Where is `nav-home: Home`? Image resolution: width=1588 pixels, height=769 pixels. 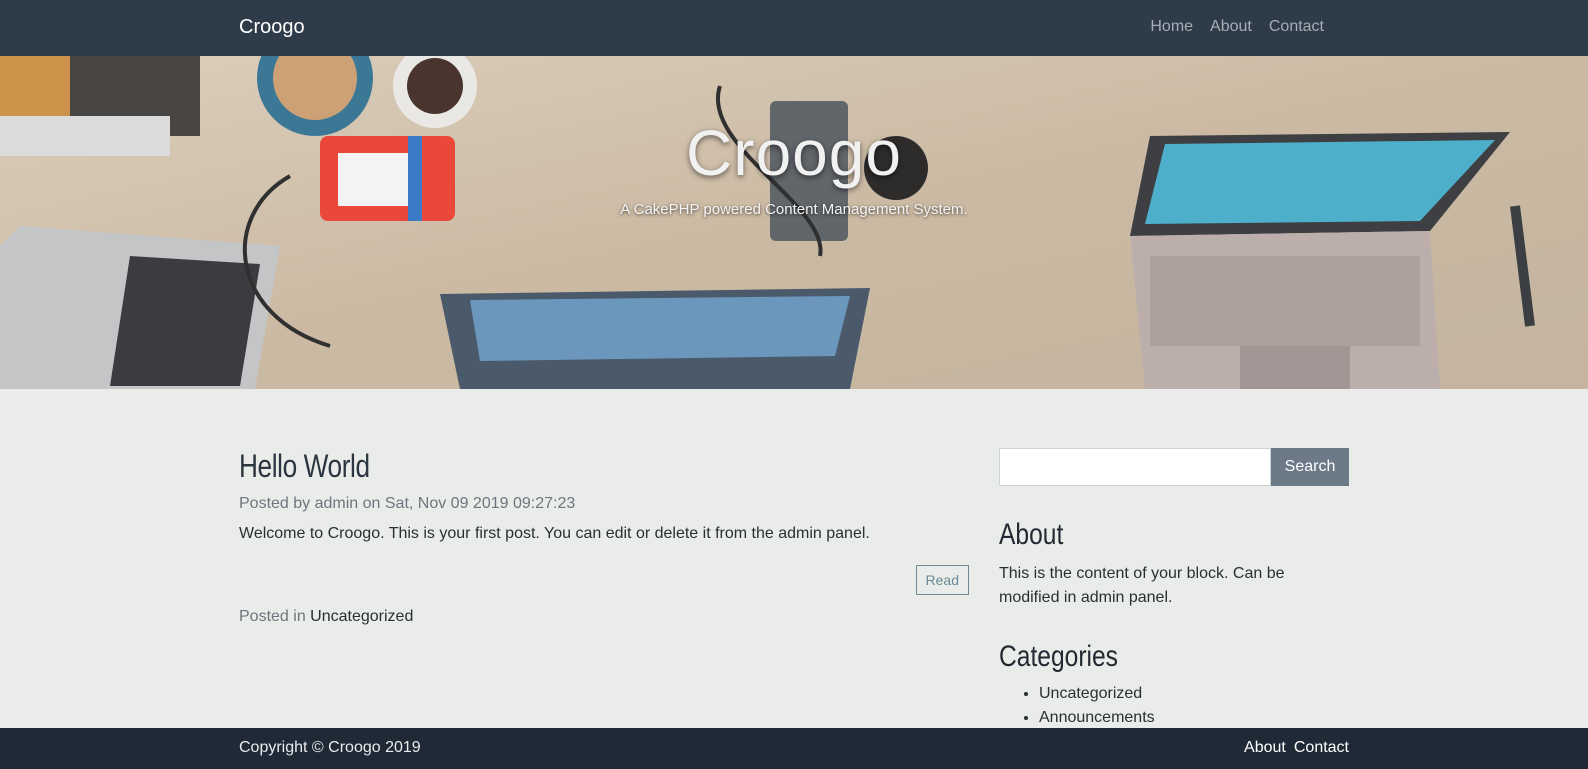 nav-home: Home is located at coordinates (1171, 27).